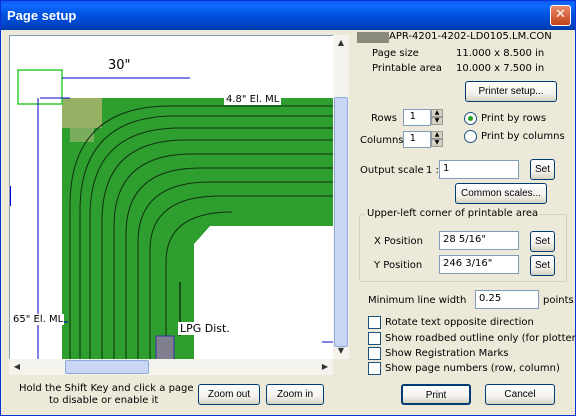 The width and height of the screenshot is (576, 416). What do you see at coordinates (374, 368) in the screenshot?
I see `page-numbers-checkbox` at bounding box center [374, 368].